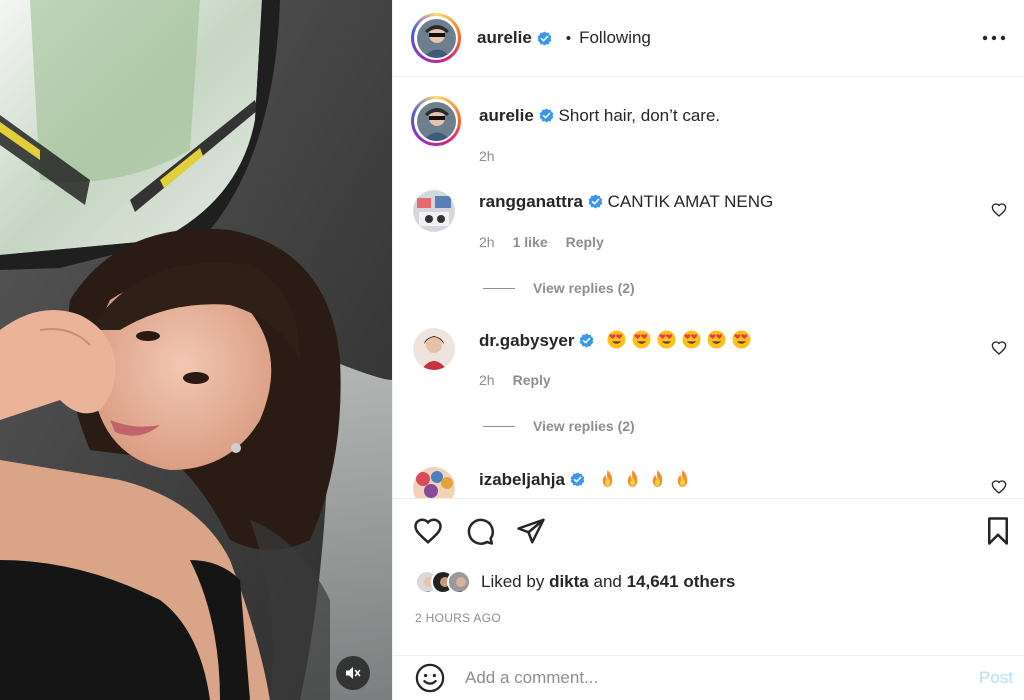  Describe the element at coordinates (639, 115) in the screenshot. I see `caption-text: Short hair, don’t care.` at that location.